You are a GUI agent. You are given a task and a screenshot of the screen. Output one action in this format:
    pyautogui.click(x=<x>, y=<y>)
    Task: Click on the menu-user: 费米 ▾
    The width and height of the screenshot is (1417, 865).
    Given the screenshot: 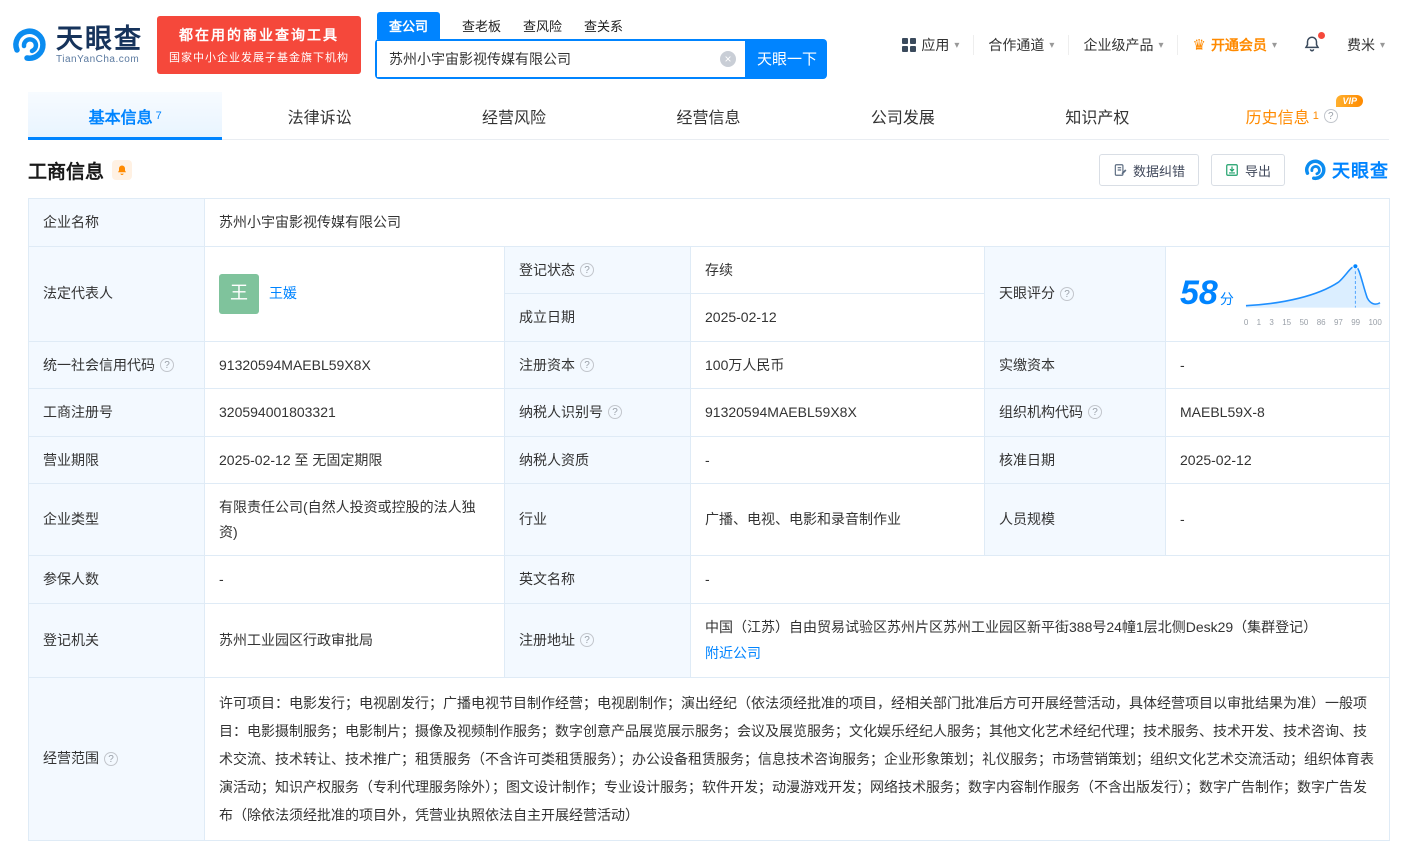 What is the action you would take?
    pyautogui.click(x=1366, y=45)
    